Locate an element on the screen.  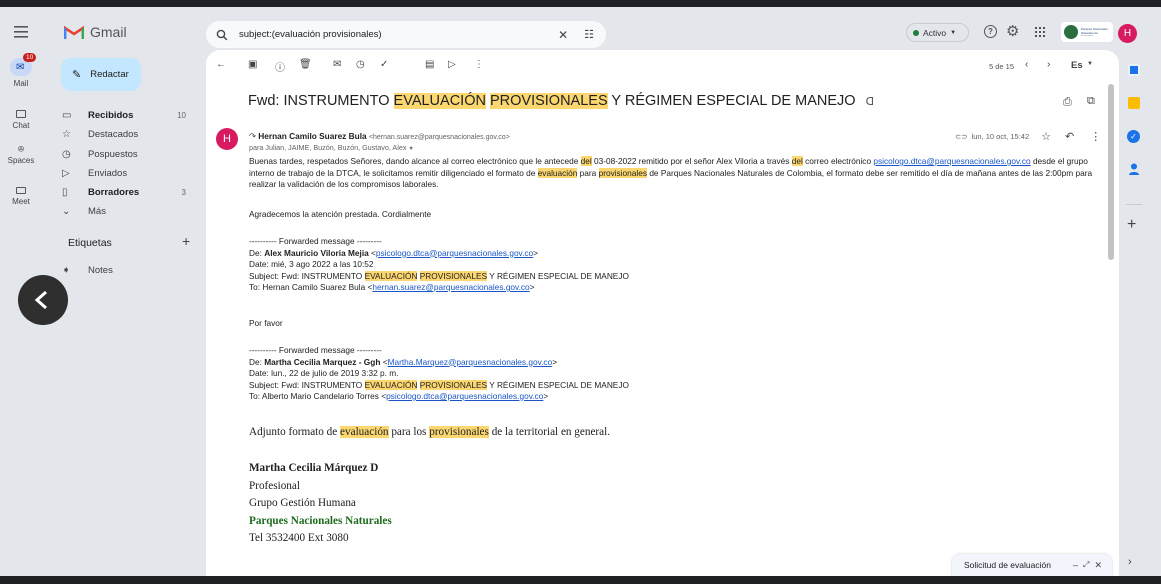
label-icon: ▷ is located at coordinates (452, 64).